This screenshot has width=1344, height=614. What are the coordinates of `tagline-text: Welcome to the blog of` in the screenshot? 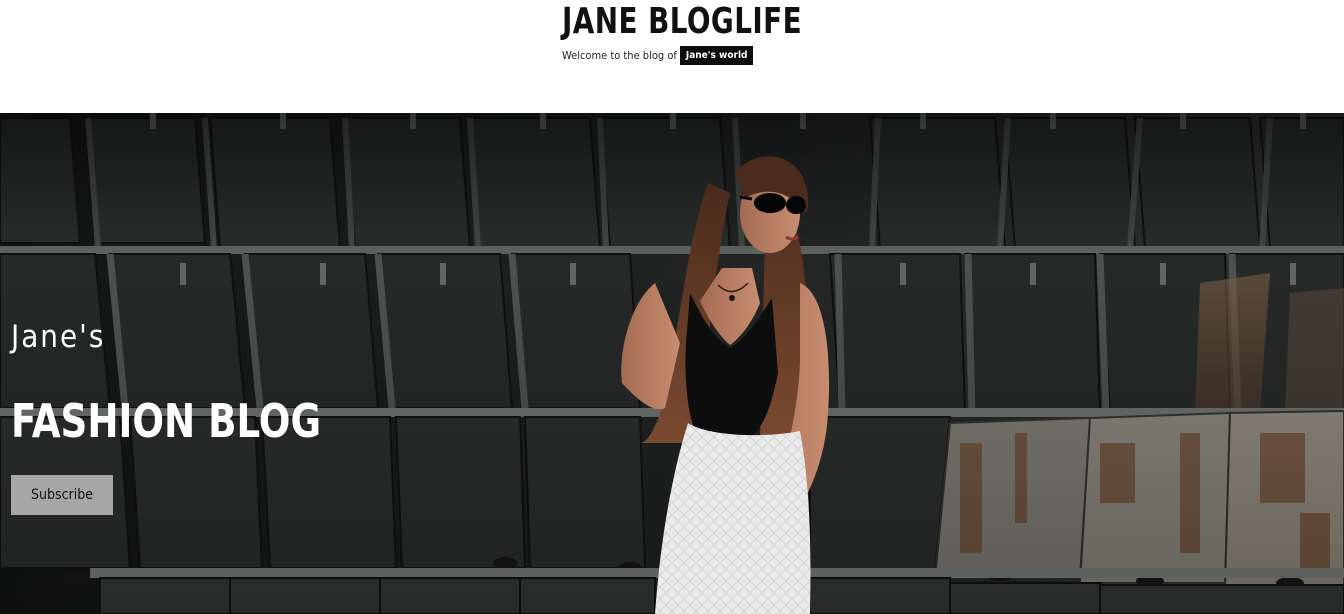 It's located at (619, 55).